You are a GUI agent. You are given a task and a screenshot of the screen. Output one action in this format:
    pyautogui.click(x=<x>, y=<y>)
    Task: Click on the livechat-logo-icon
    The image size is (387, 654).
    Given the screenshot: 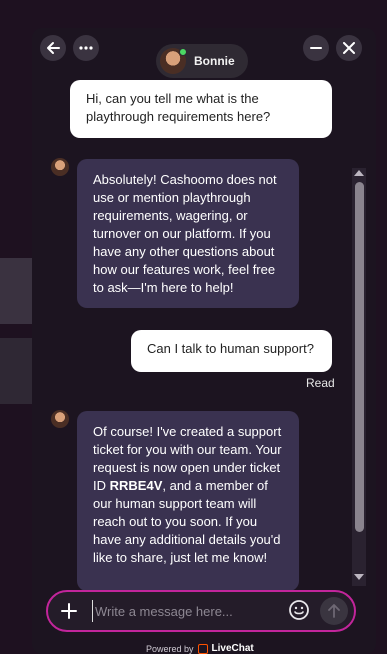 What is the action you would take?
    pyautogui.click(x=202, y=648)
    